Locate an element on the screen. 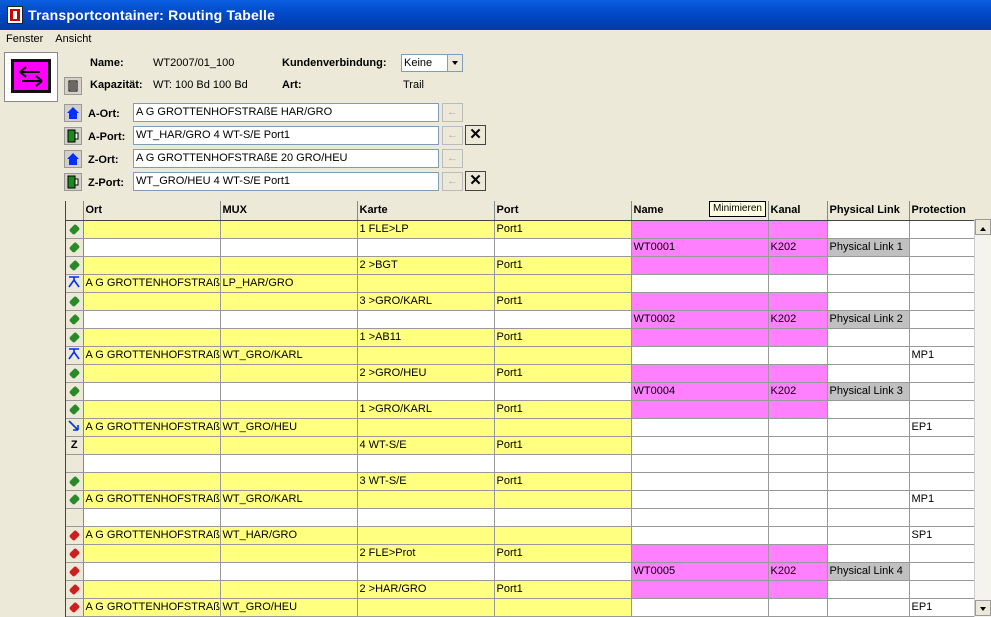  cell-name: WT0002 is located at coordinates (700, 319).